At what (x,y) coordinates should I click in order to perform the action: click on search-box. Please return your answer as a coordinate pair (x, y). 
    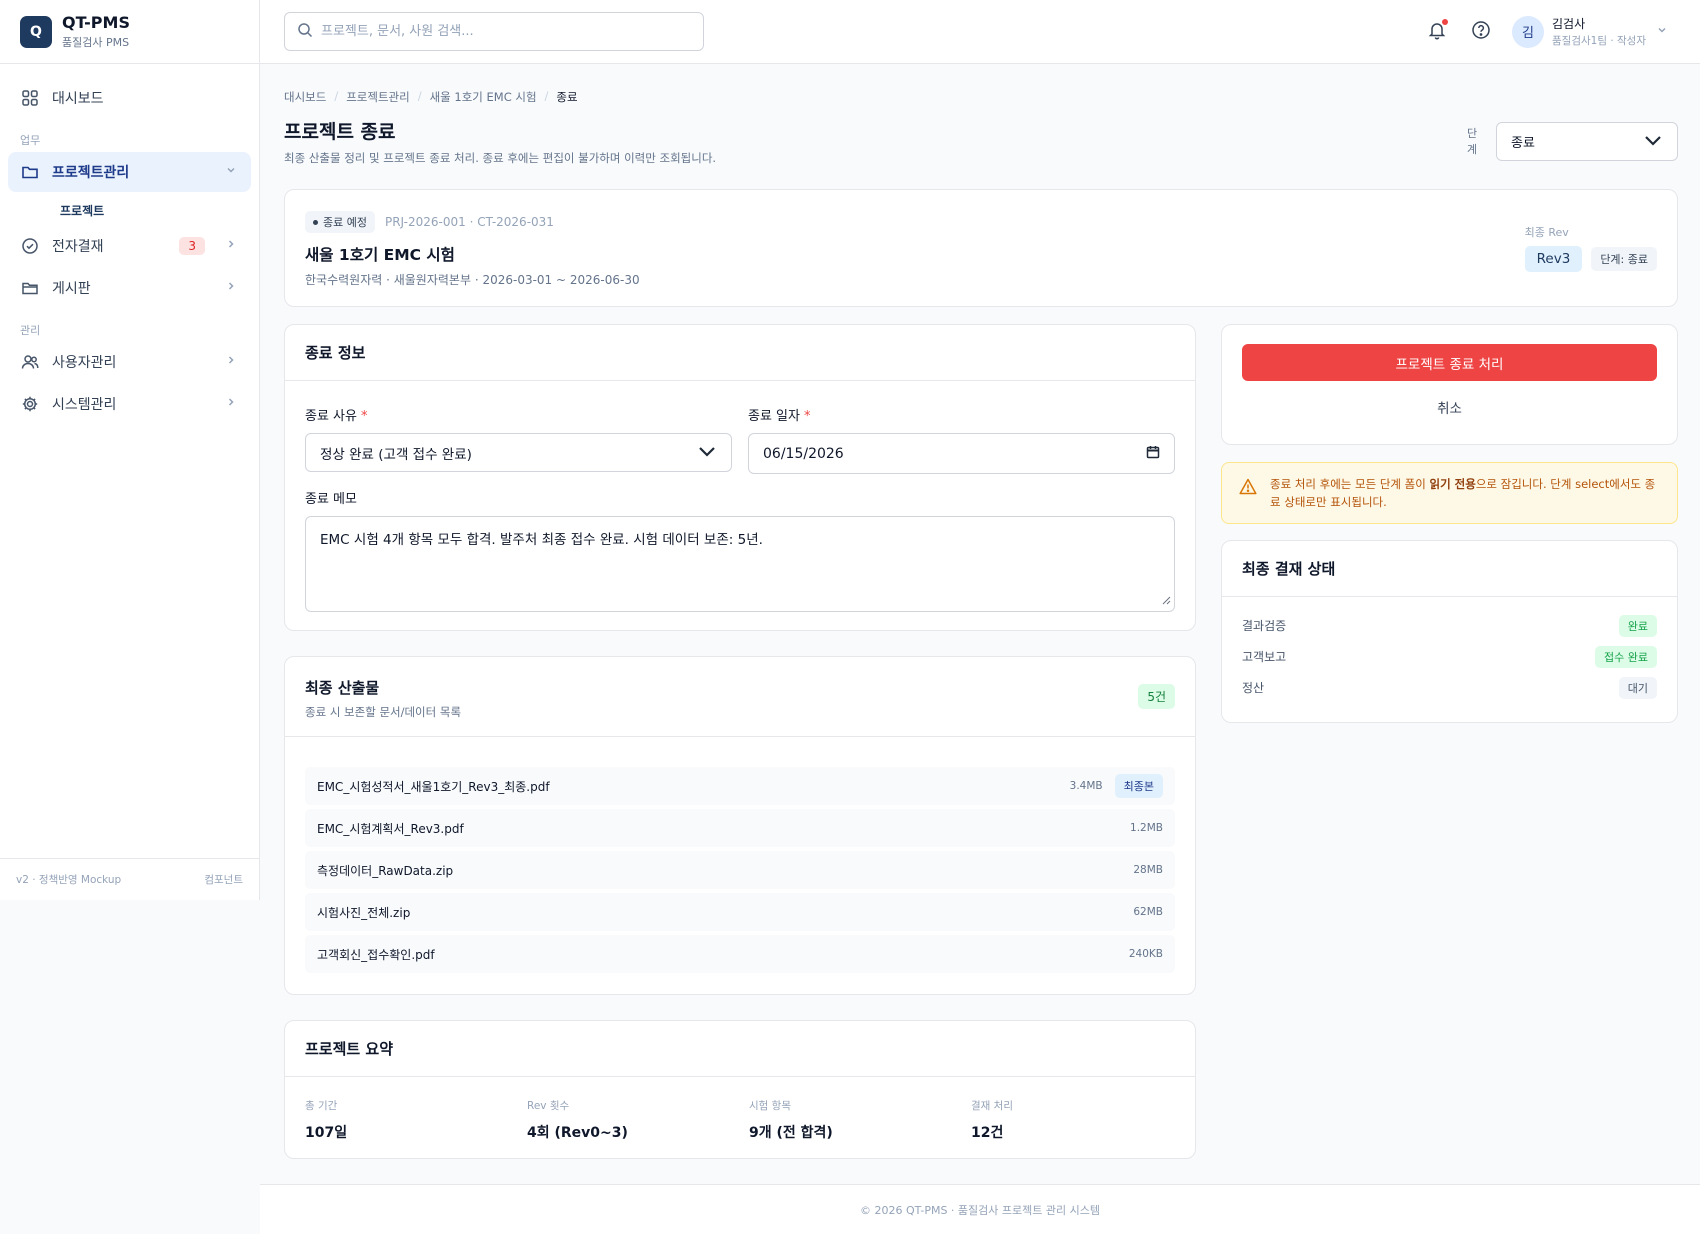
    Looking at the image, I should click on (494, 31).